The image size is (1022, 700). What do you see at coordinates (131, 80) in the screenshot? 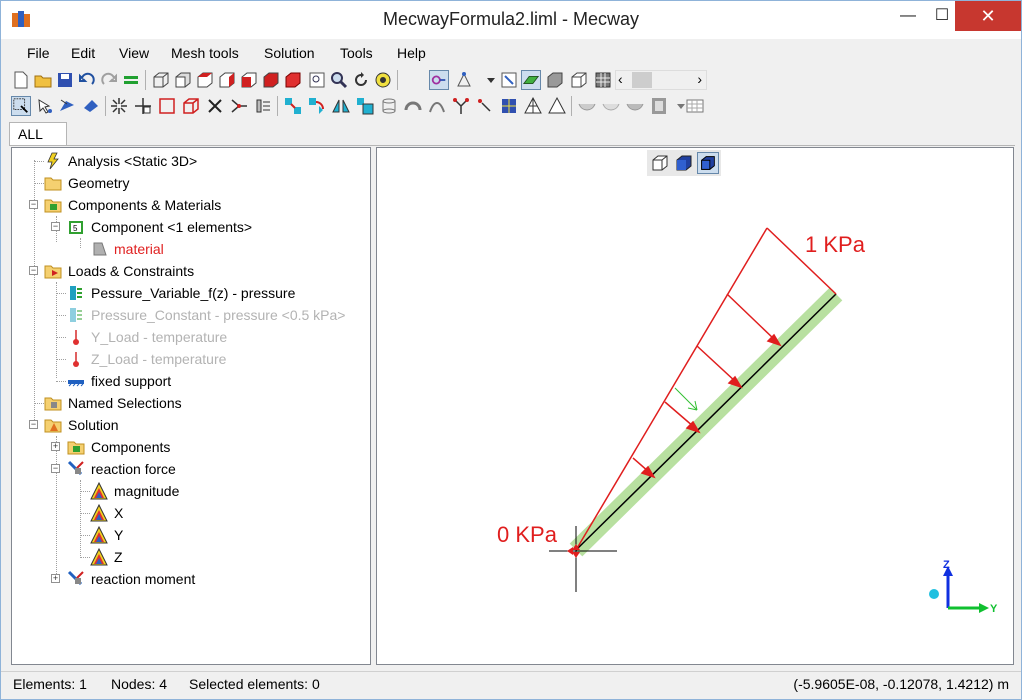
I see `equals-icon` at bounding box center [131, 80].